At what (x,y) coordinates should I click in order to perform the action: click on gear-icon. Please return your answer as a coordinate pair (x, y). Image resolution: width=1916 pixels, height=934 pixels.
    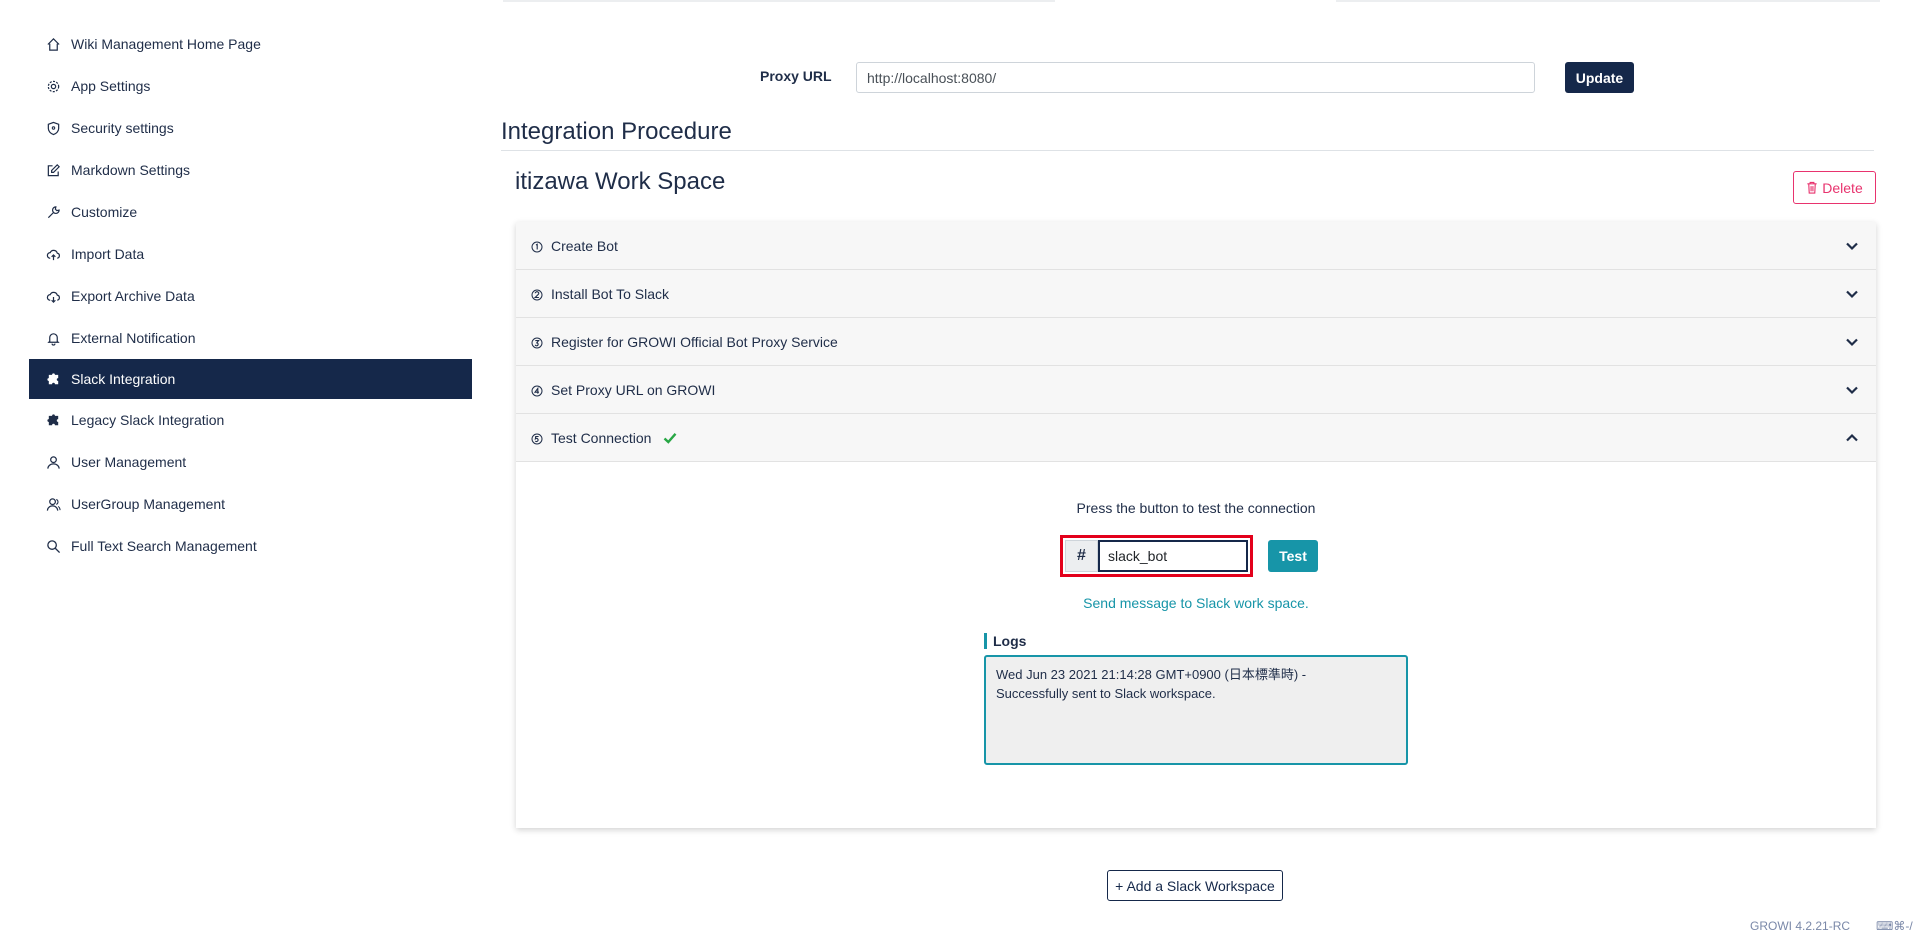
    Looking at the image, I should click on (53, 86).